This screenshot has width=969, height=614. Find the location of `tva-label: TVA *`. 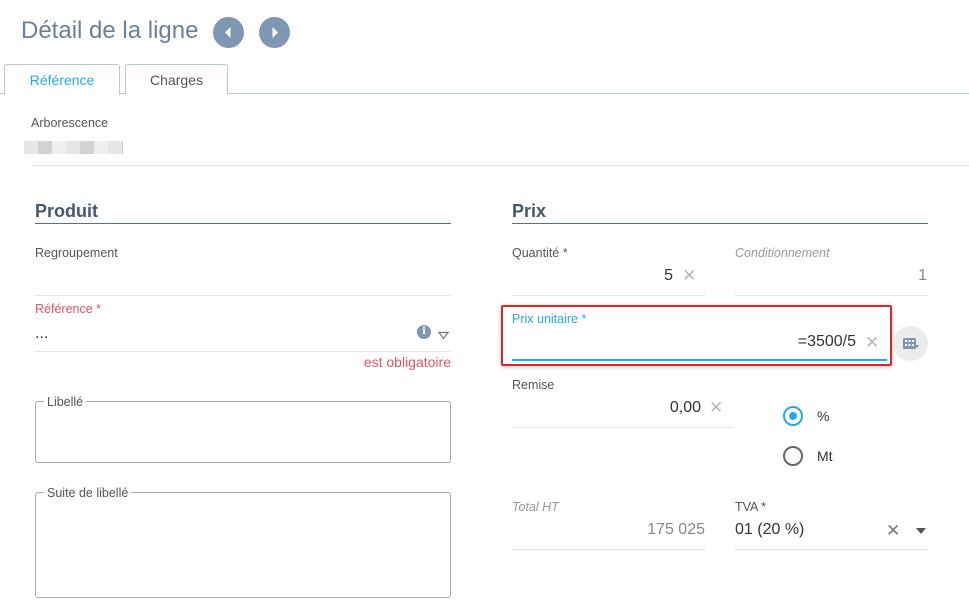

tva-label: TVA * is located at coordinates (751, 507).